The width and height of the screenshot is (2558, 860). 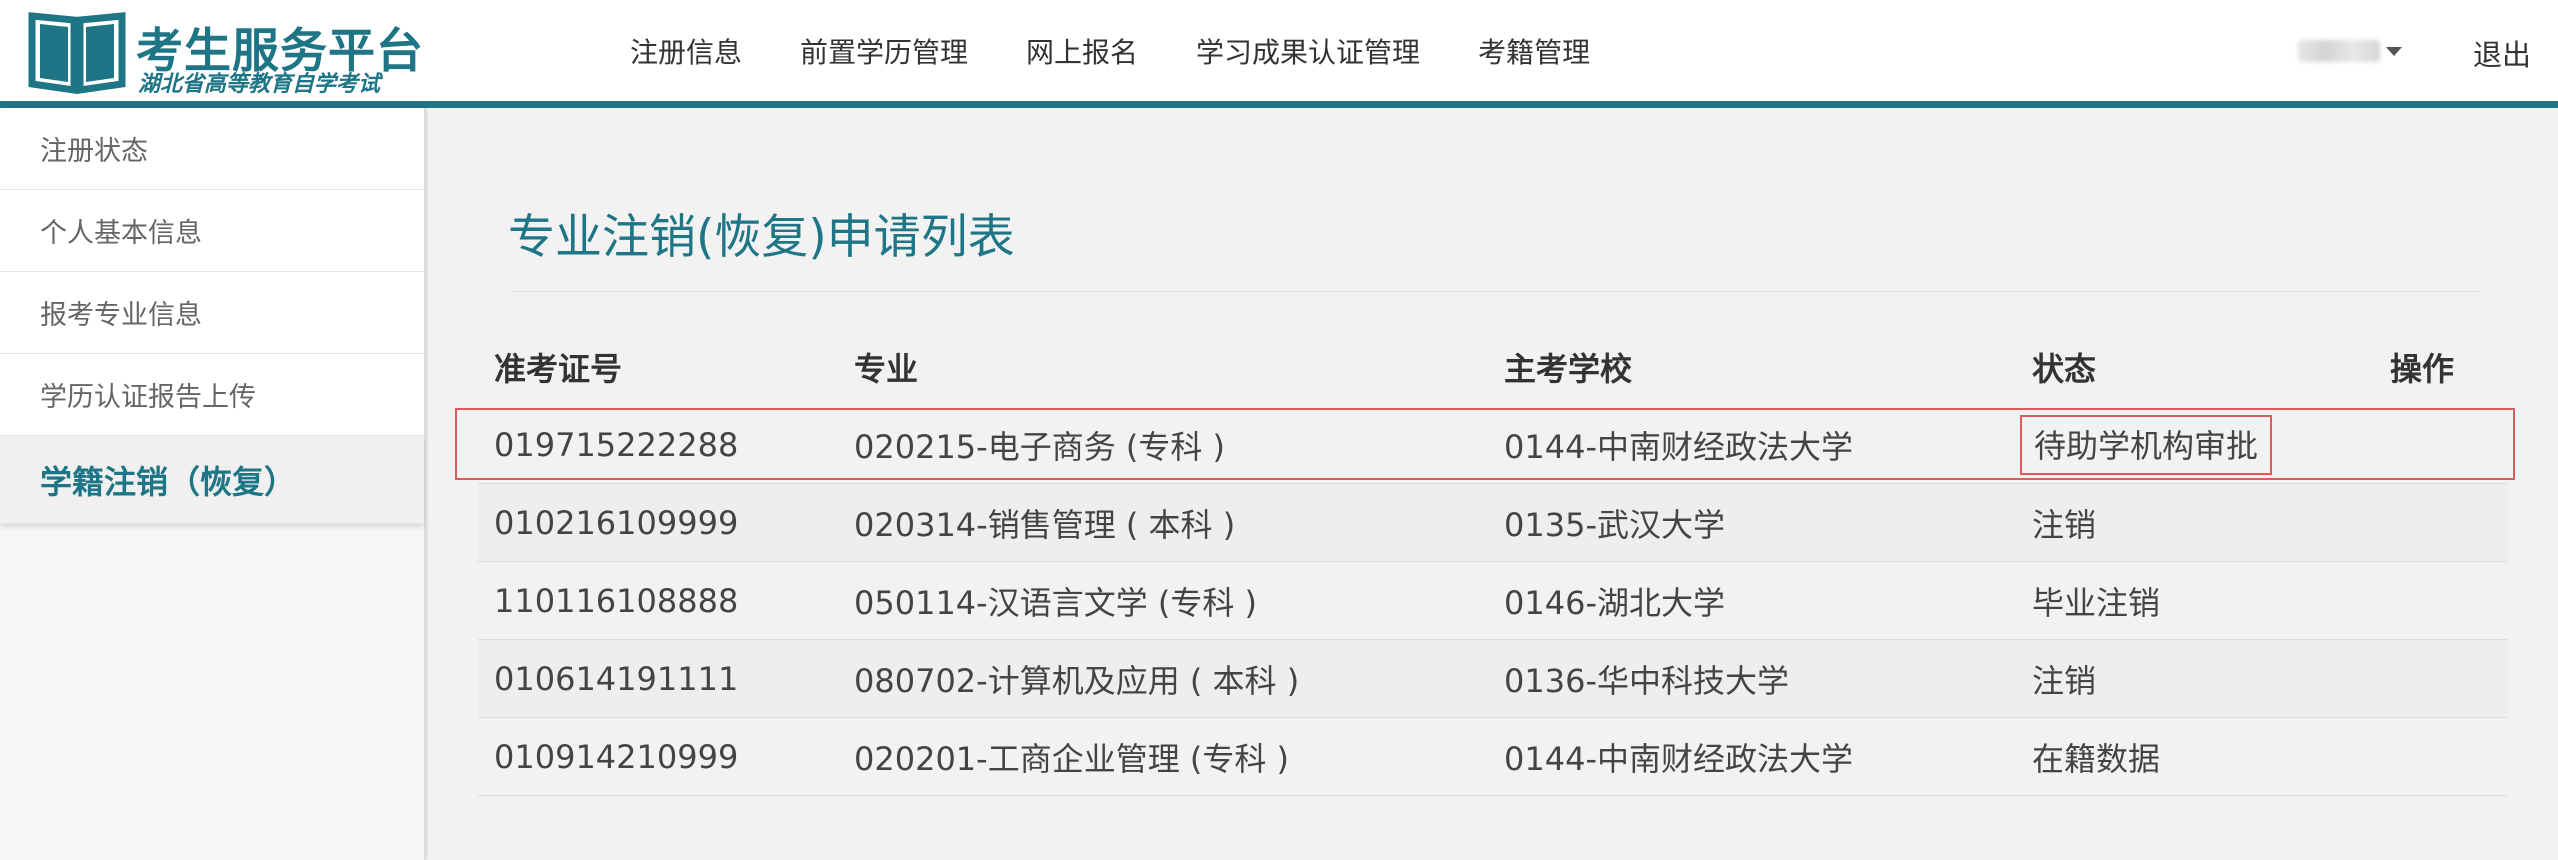 What do you see at coordinates (212, 149) in the screenshot?
I see `sidebar-item-registration-status: 注册状态` at bounding box center [212, 149].